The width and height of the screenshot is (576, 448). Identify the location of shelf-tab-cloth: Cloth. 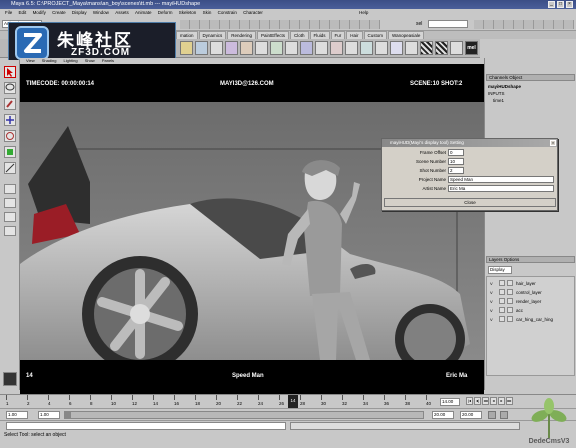
(299, 35).